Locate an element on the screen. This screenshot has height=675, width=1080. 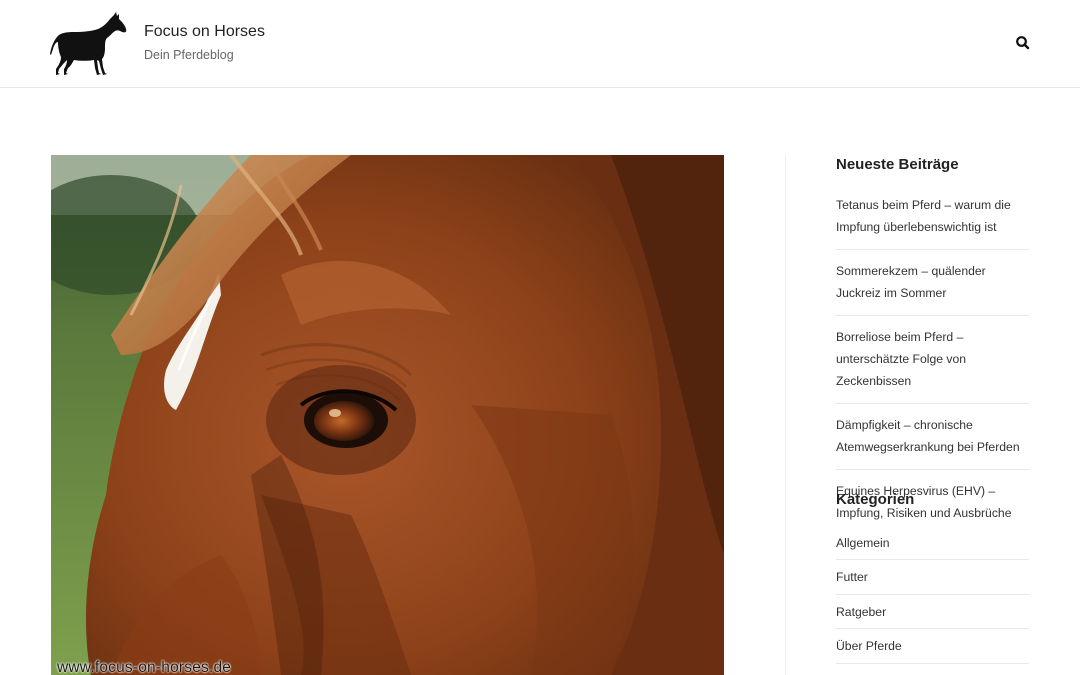
category-link: Über Pferde is located at coordinates (932, 646).